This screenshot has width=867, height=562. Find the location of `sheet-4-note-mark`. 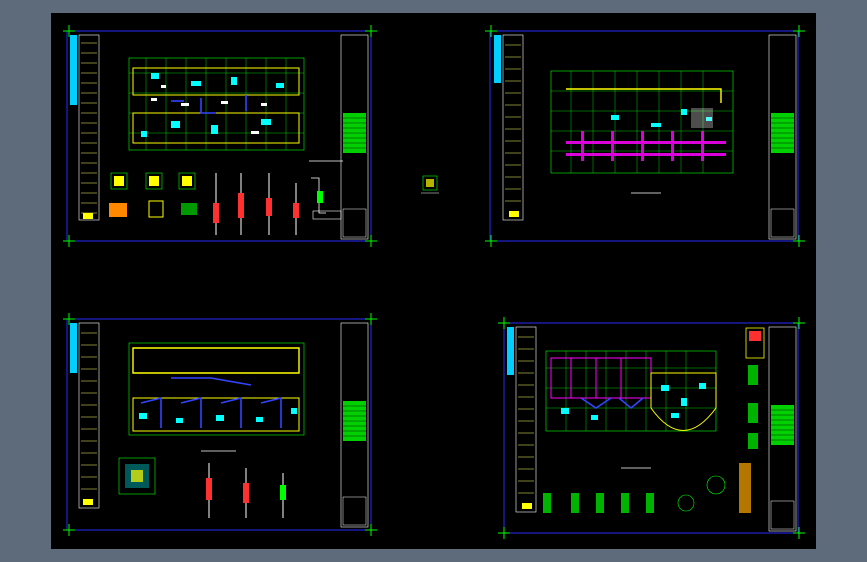

sheet-4-note-mark is located at coordinates (527, 506).